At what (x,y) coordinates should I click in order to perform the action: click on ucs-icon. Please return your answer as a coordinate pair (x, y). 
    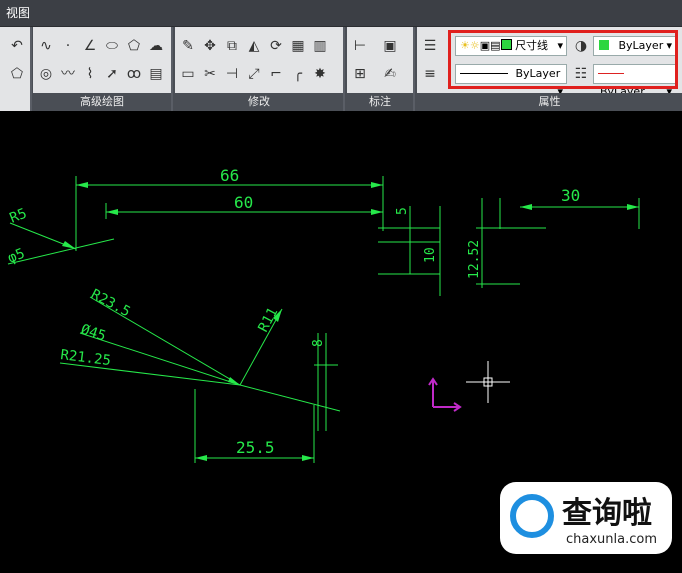
    Looking at the image, I should click on (445, 394).